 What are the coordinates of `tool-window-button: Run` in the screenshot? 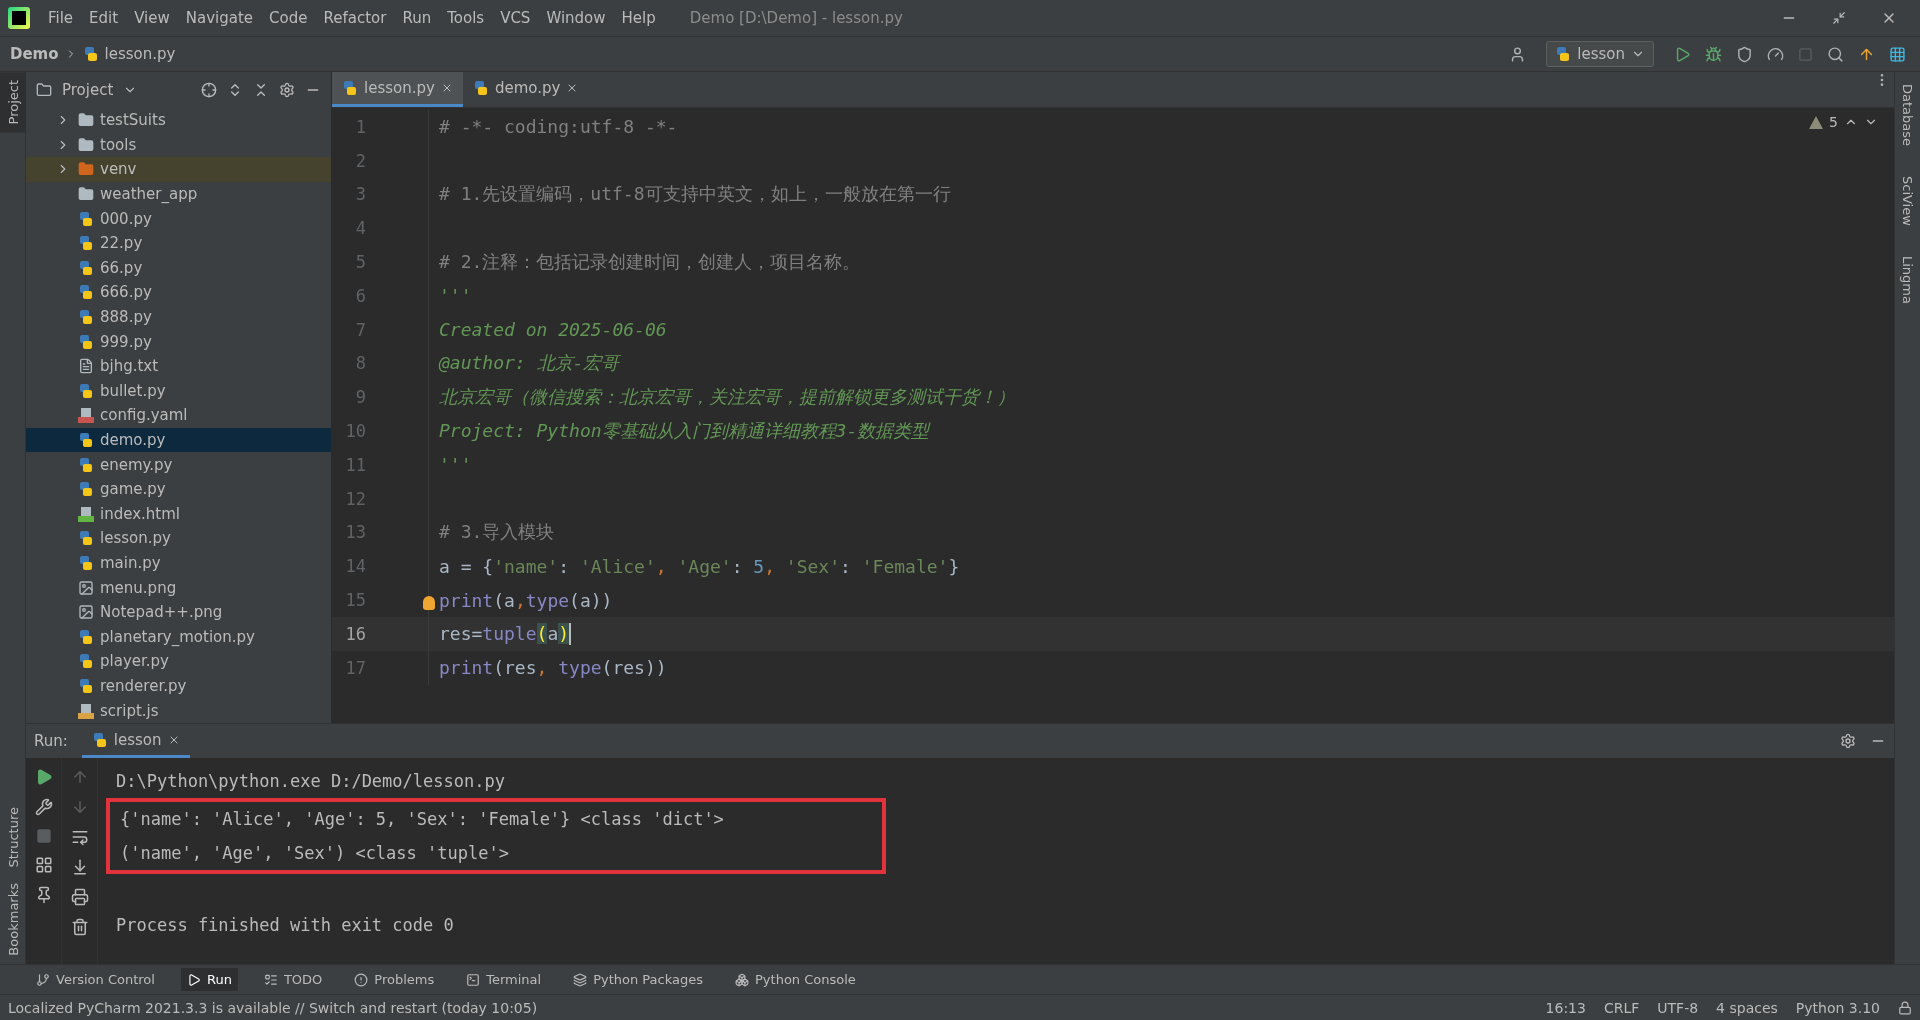 It's located at (209, 979).